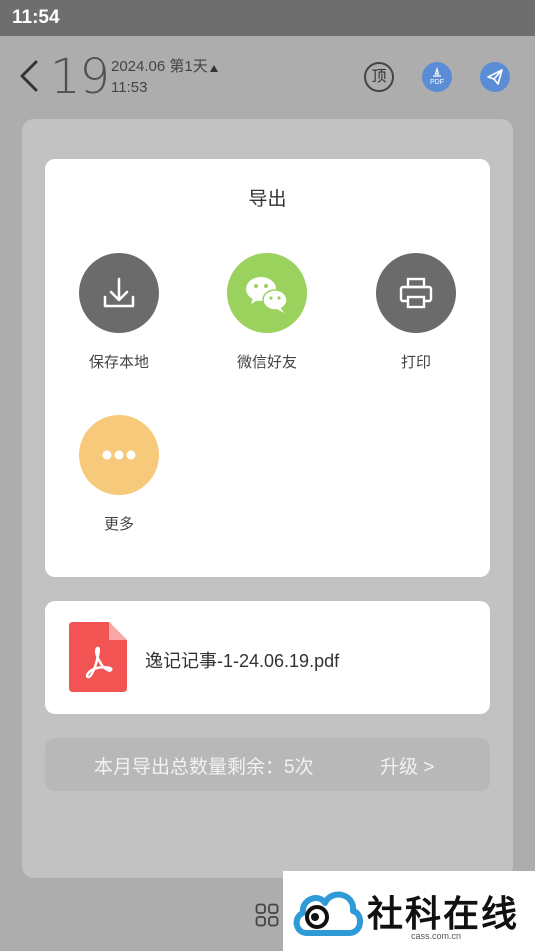 Image resolution: width=535 pixels, height=951 pixels. Describe the element at coordinates (31, 76) in the screenshot. I see `back-chevron-icon` at that location.